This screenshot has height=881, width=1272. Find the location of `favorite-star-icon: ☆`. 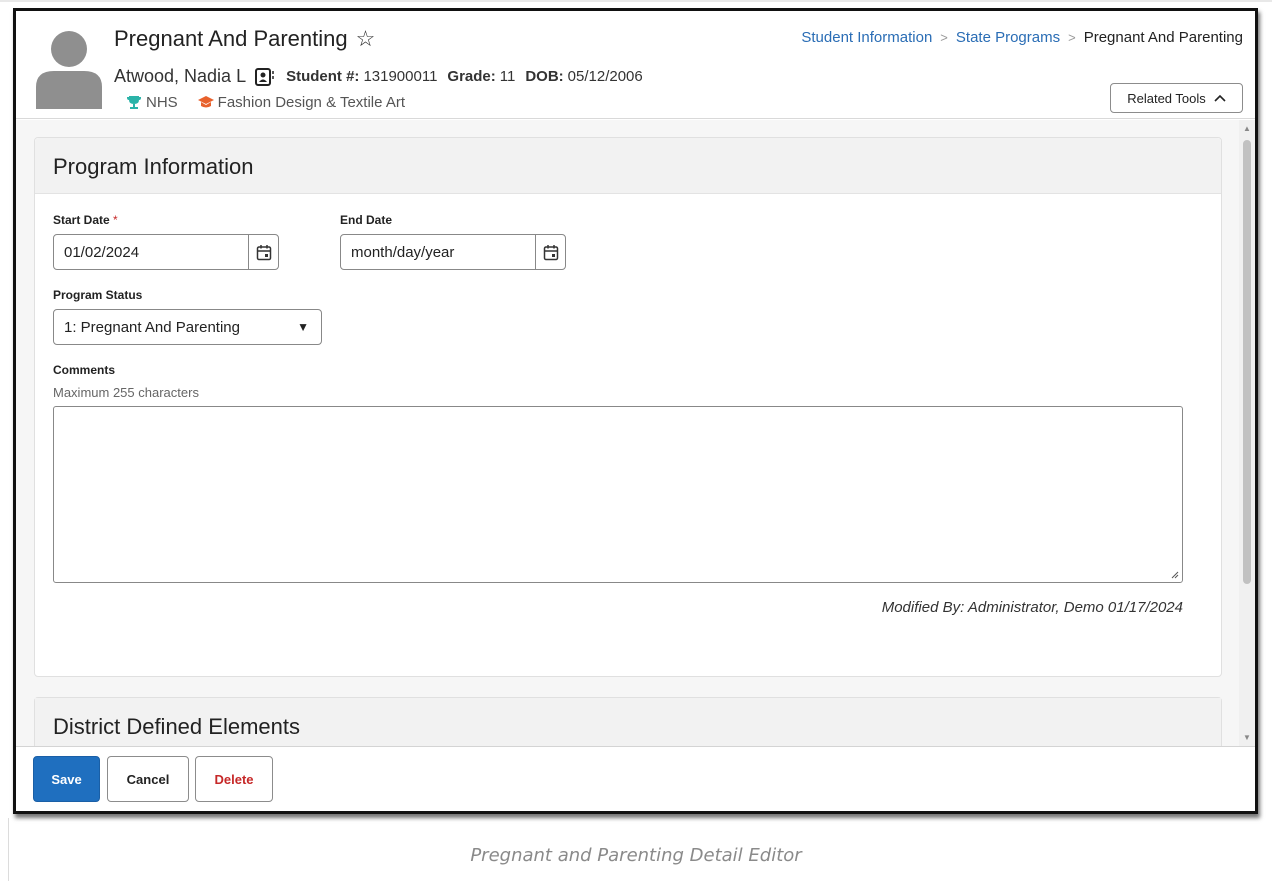

favorite-star-icon: ☆ is located at coordinates (366, 39).